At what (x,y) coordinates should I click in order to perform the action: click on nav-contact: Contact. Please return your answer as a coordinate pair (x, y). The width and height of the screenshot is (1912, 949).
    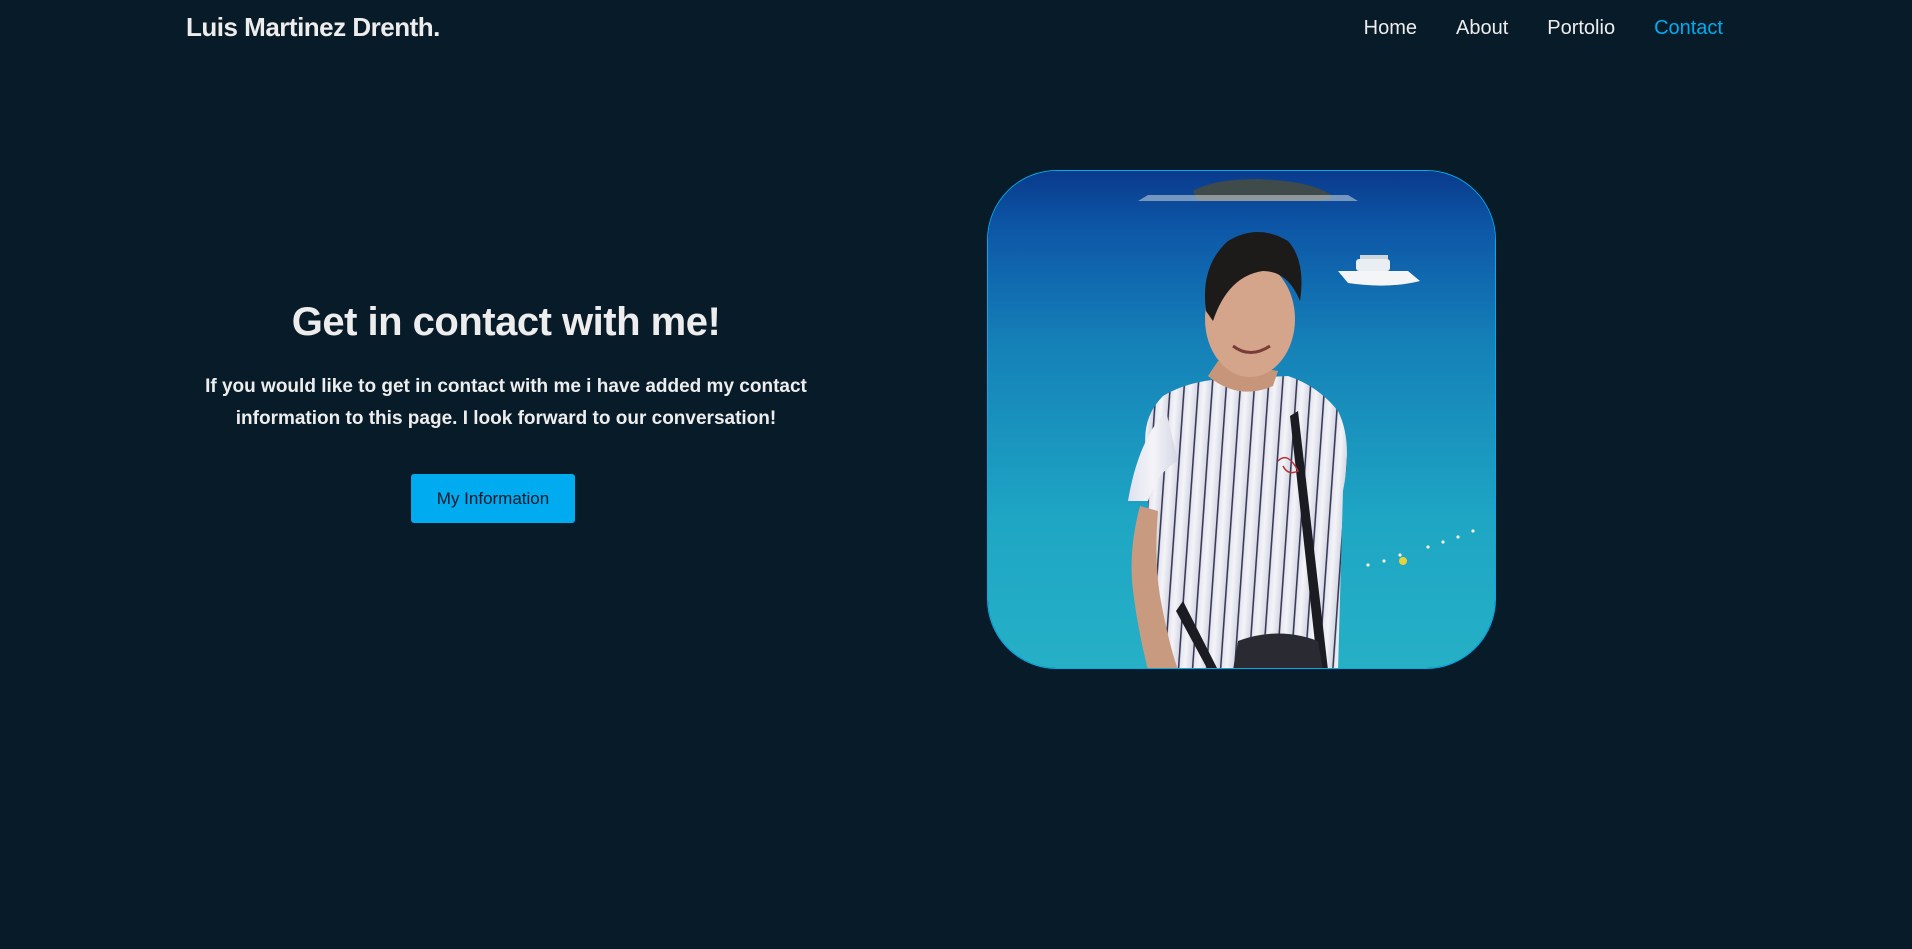
    Looking at the image, I should click on (1688, 28).